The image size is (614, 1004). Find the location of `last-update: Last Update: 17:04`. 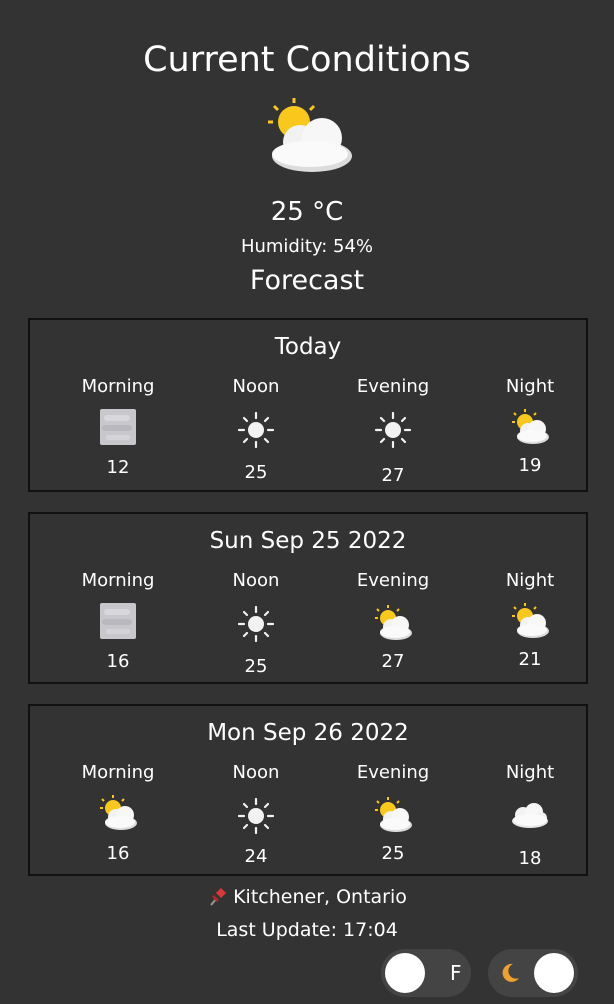

last-update: Last Update: 17:04 is located at coordinates (307, 930).